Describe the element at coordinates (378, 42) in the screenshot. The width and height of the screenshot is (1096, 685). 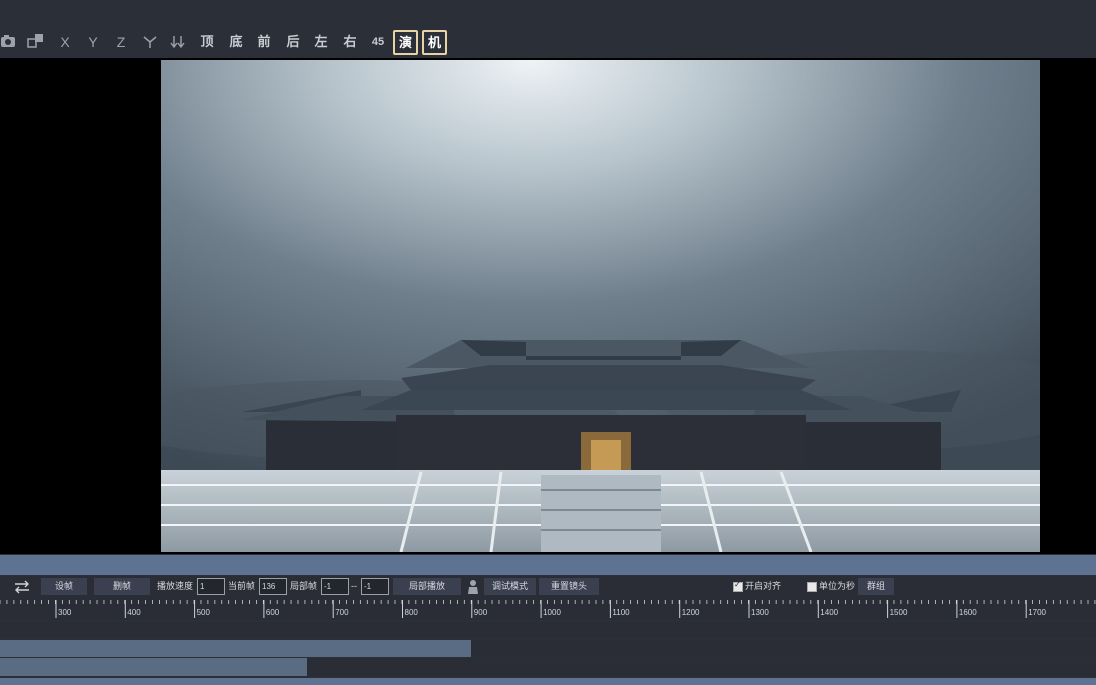
I see `view-45-button: 45` at that location.